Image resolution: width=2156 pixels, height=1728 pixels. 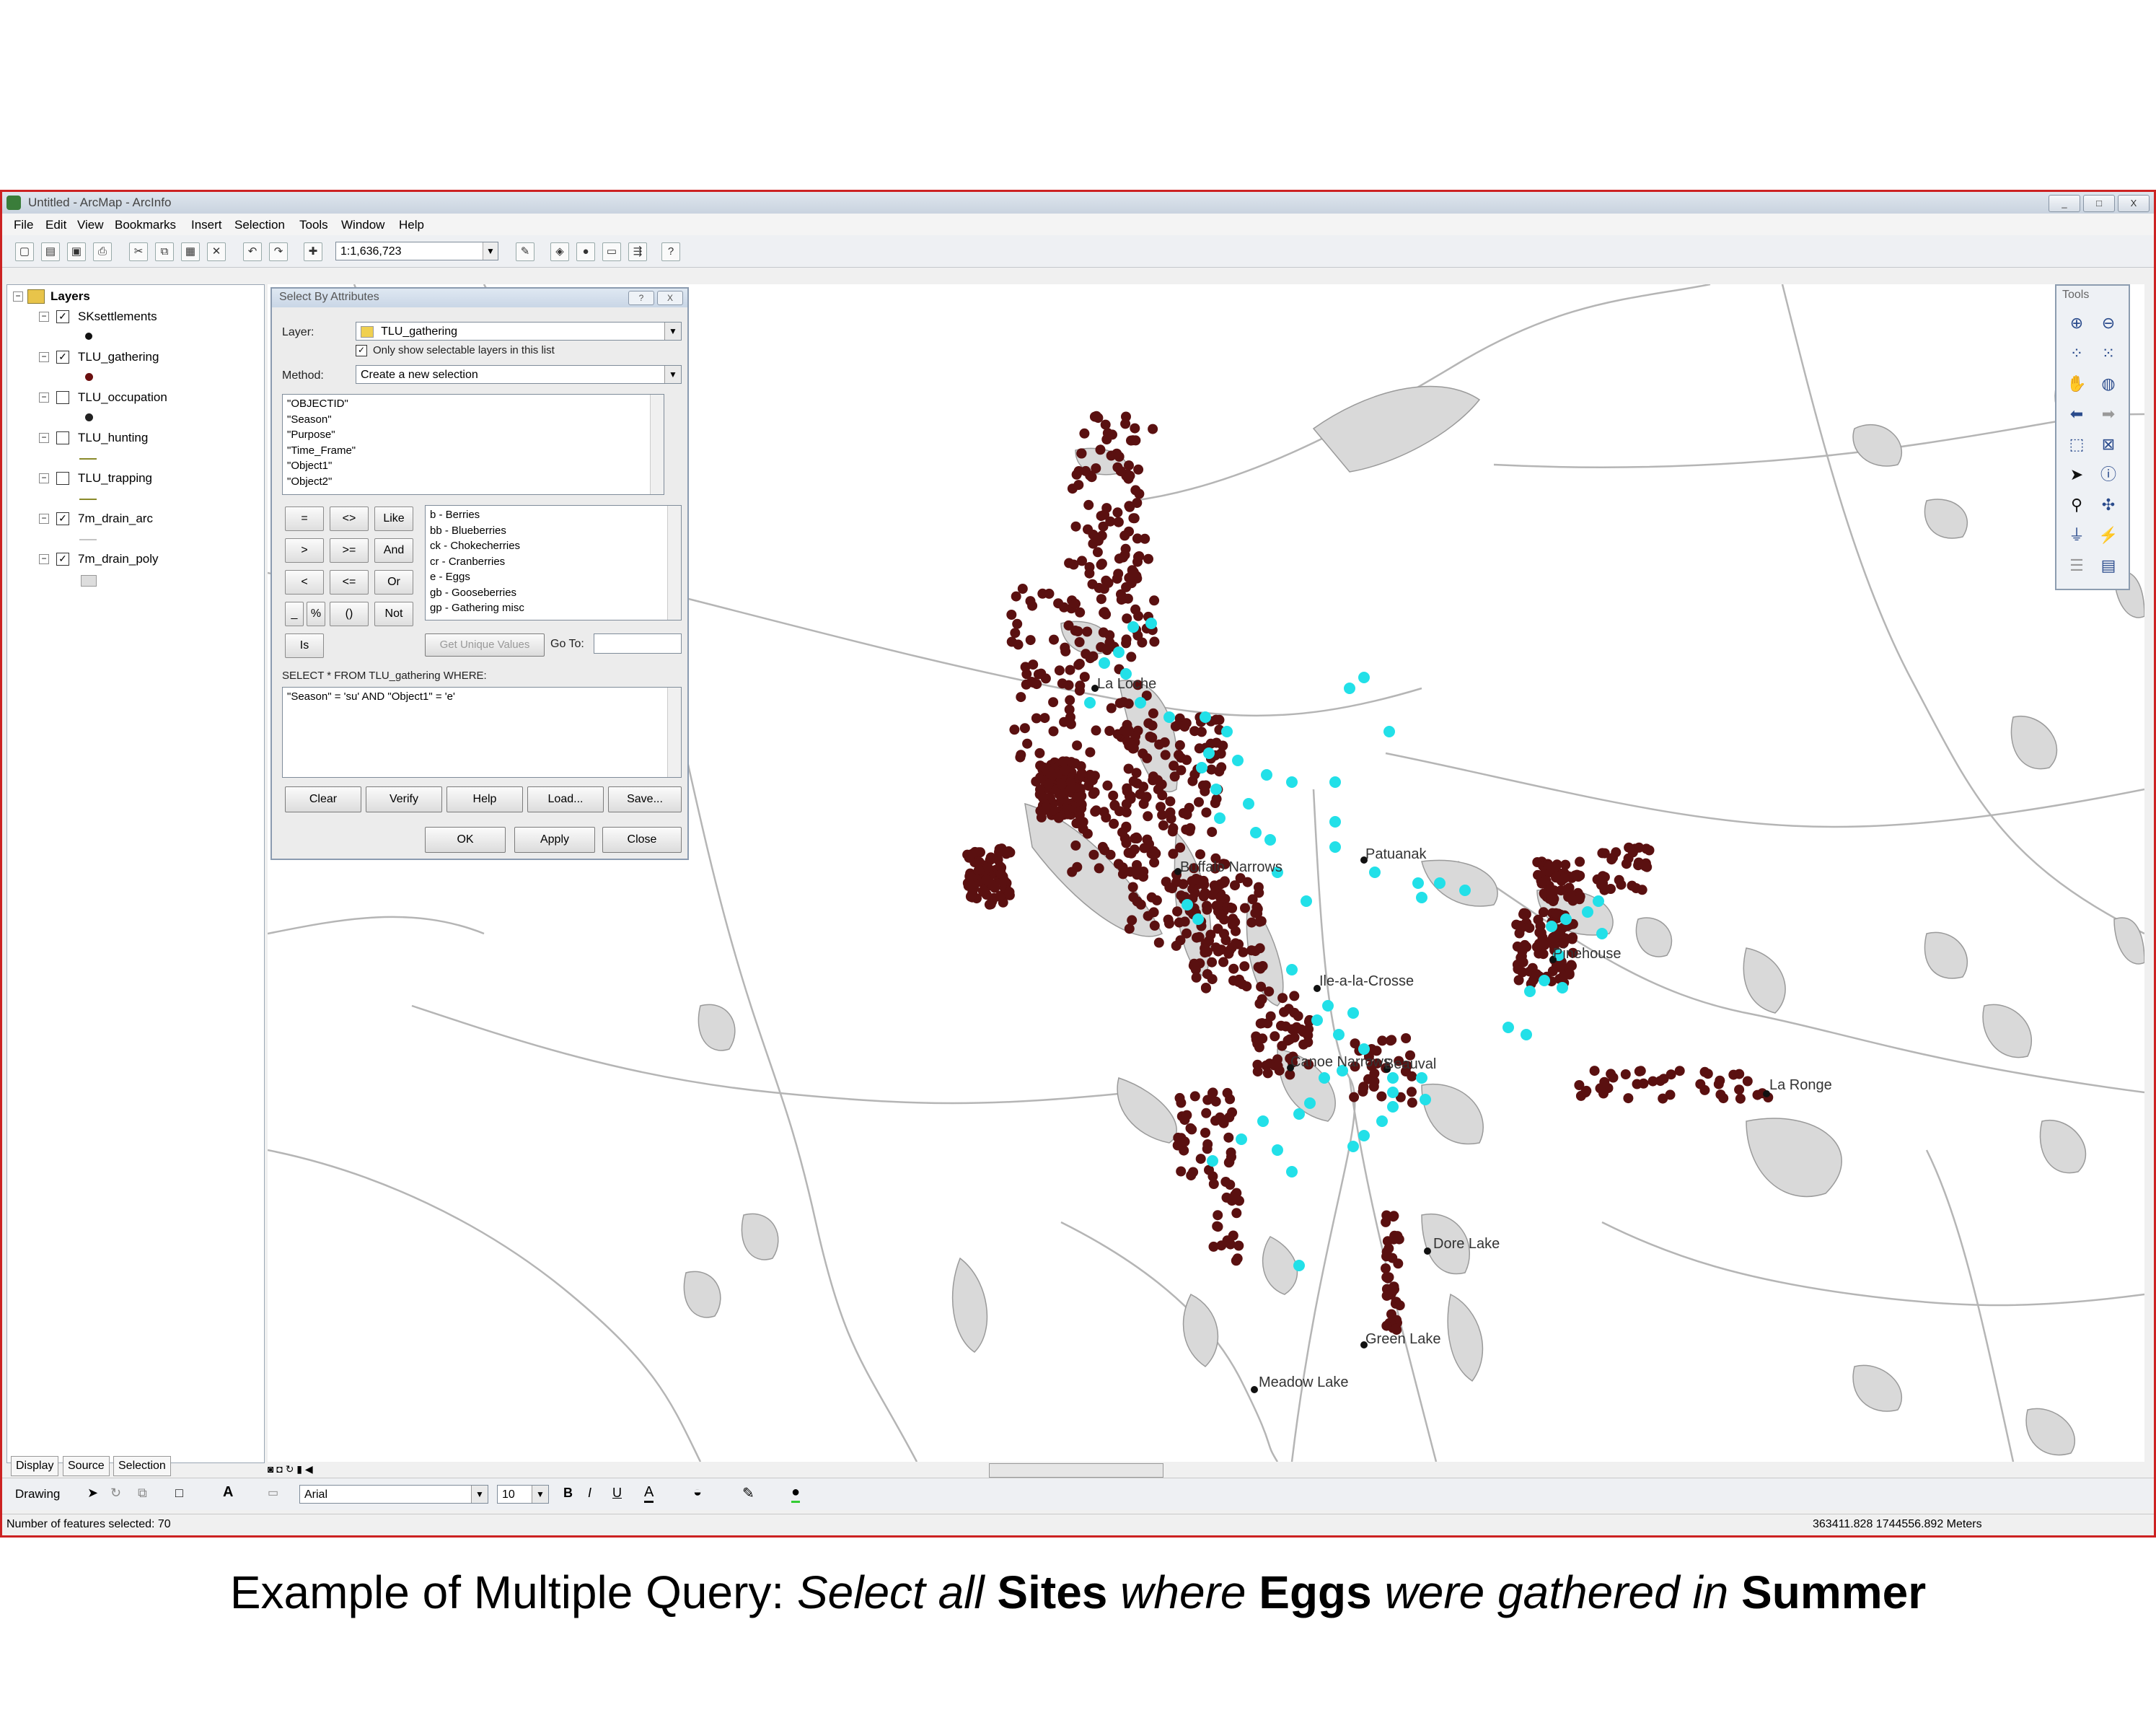 What do you see at coordinates (670, 298) in the screenshot?
I see `close-icon: X` at bounding box center [670, 298].